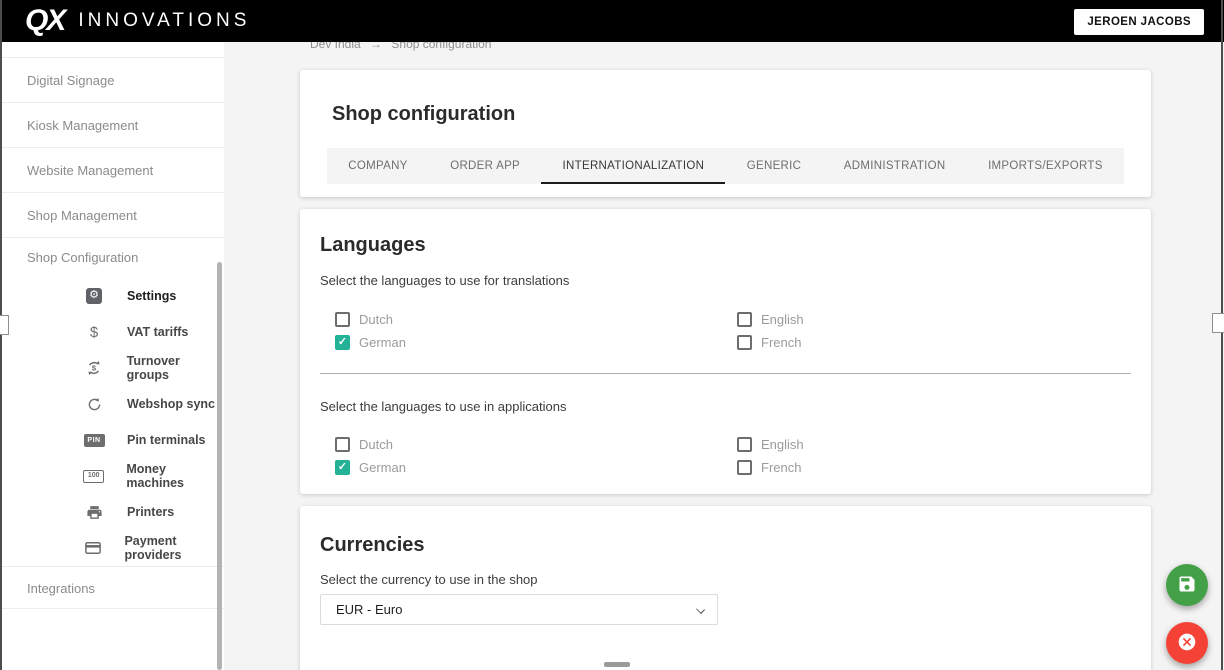 Image resolution: width=1224 pixels, height=670 pixels. Describe the element at coordinates (1139, 22) in the screenshot. I see `user-account-button: JEROEN JACOBS` at that location.